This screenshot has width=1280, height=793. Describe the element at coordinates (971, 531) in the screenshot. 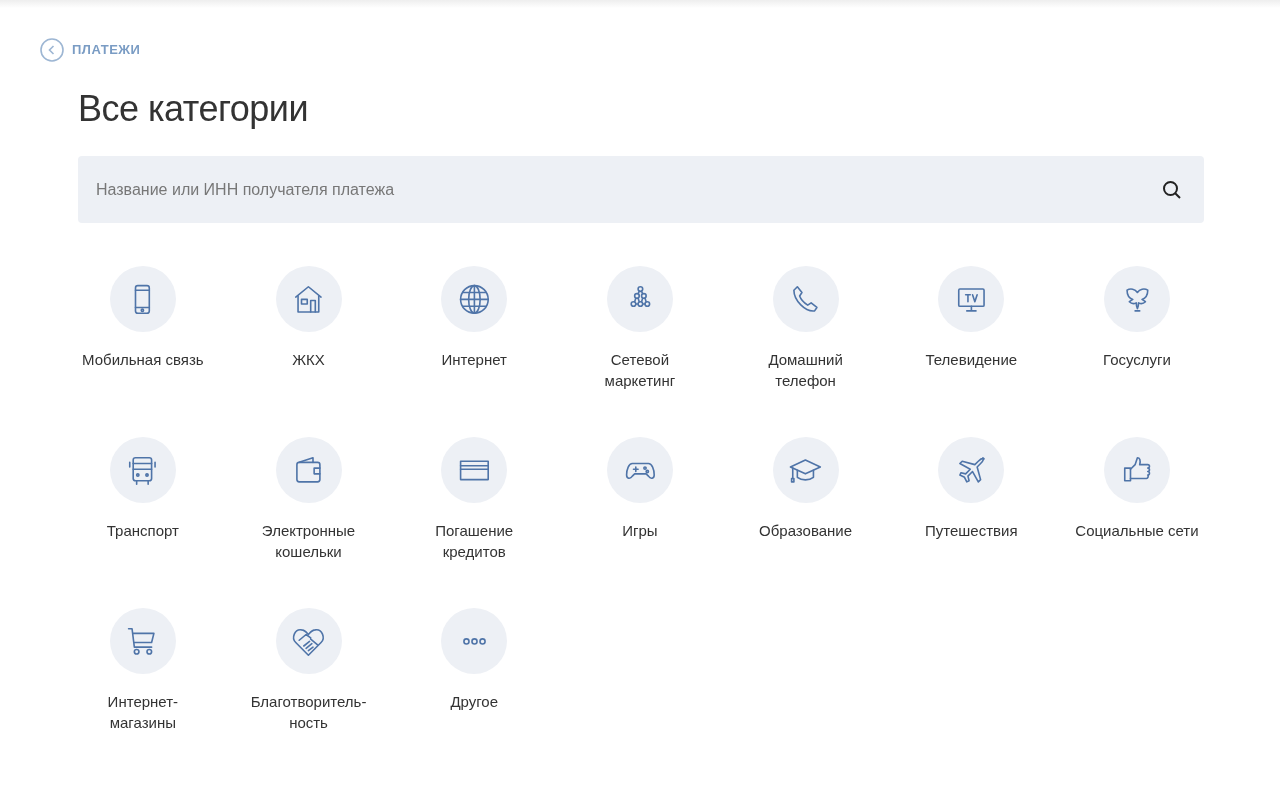

I see `category-link: Путешествия` at that location.